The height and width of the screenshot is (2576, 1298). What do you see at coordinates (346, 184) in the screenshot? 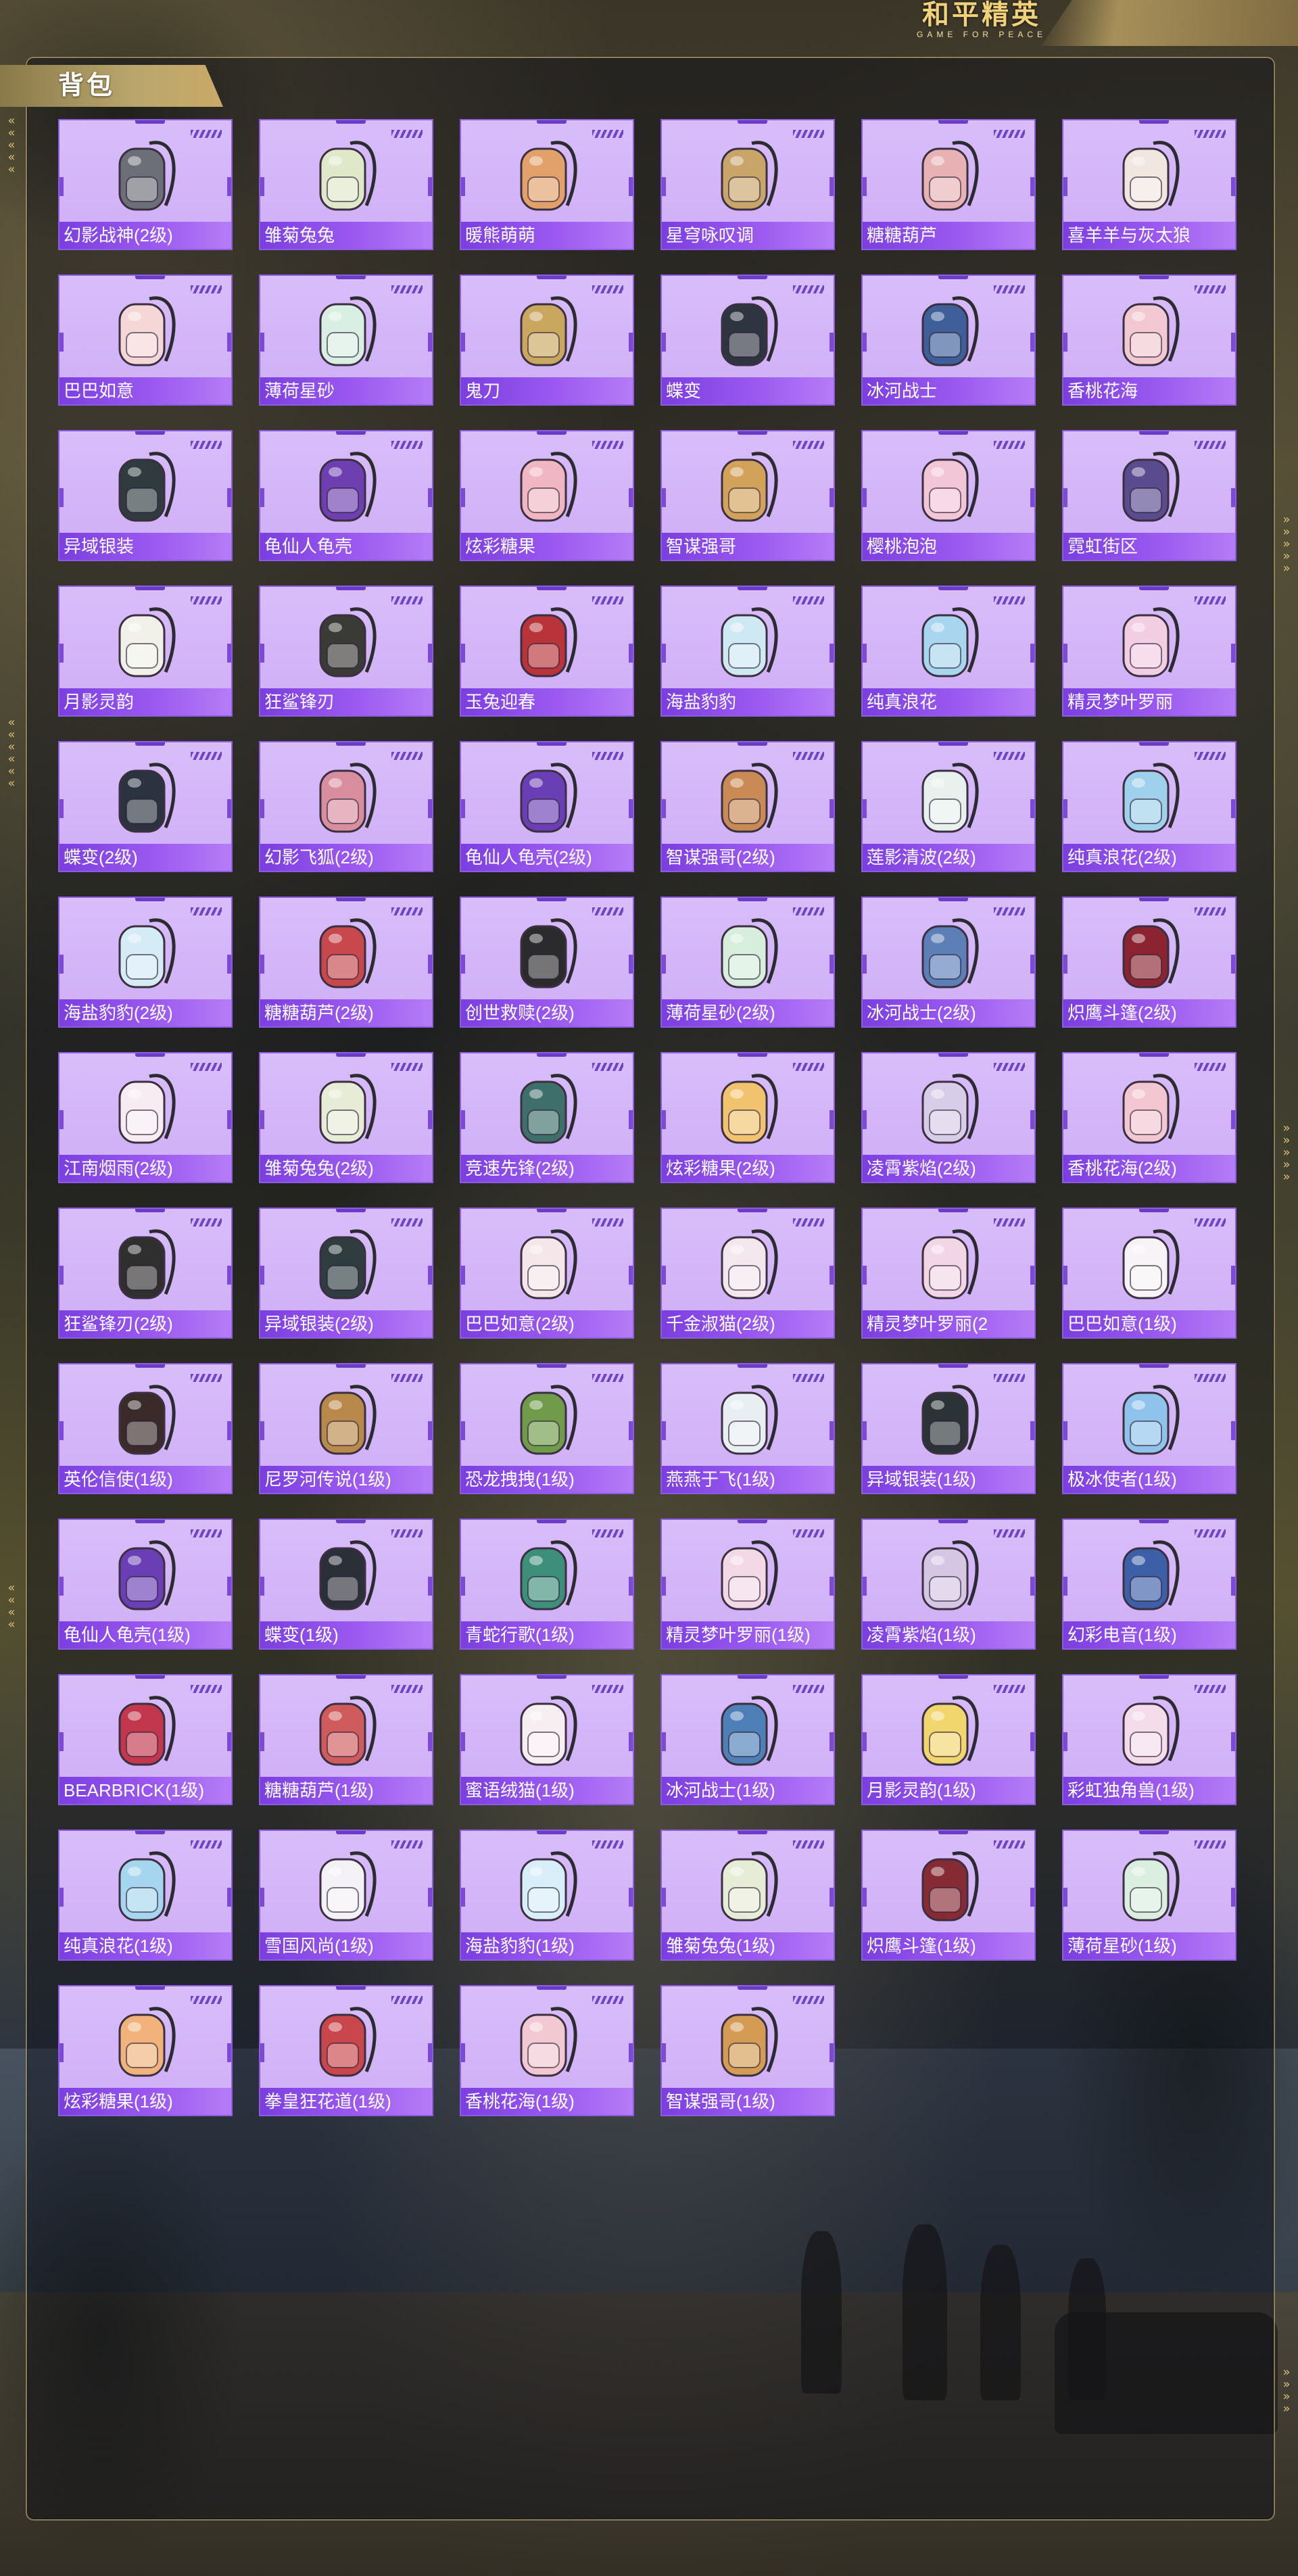
I see `backpack-item-card: 雏菊兔兔` at bounding box center [346, 184].